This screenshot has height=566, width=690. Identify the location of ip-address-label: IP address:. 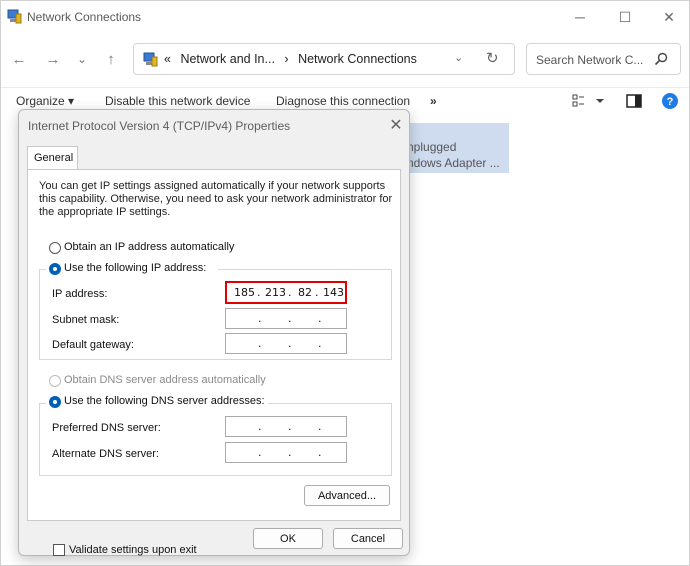
(80, 294).